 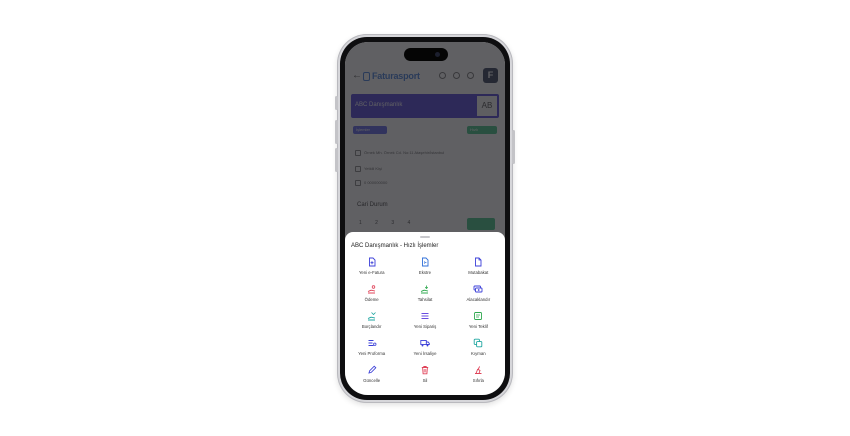 I want to click on action-credit: Alacaklandır, so click(x=478, y=296).